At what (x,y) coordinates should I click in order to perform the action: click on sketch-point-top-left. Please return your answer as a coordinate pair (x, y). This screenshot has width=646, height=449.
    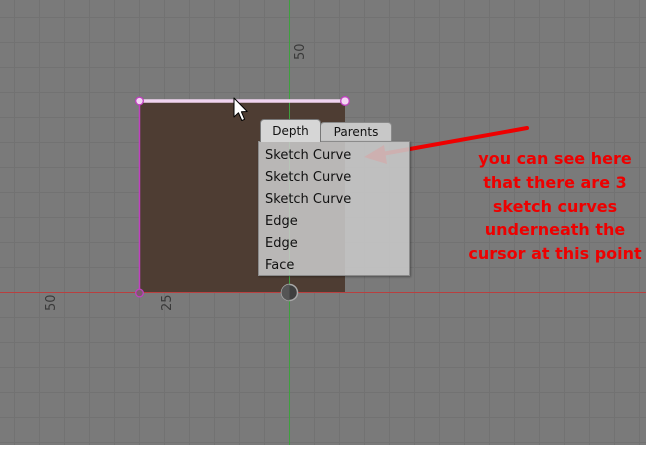
    Looking at the image, I should click on (139, 101).